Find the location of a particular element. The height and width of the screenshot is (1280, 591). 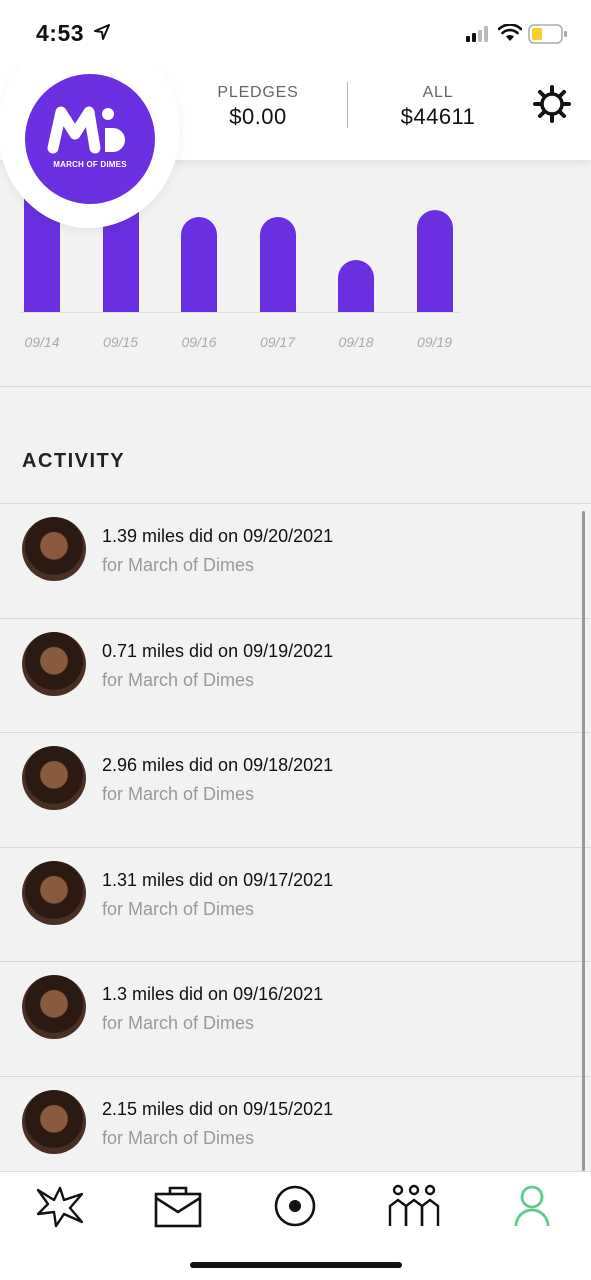

chart-x-label: 09/16 is located at coordinates (199, 342).